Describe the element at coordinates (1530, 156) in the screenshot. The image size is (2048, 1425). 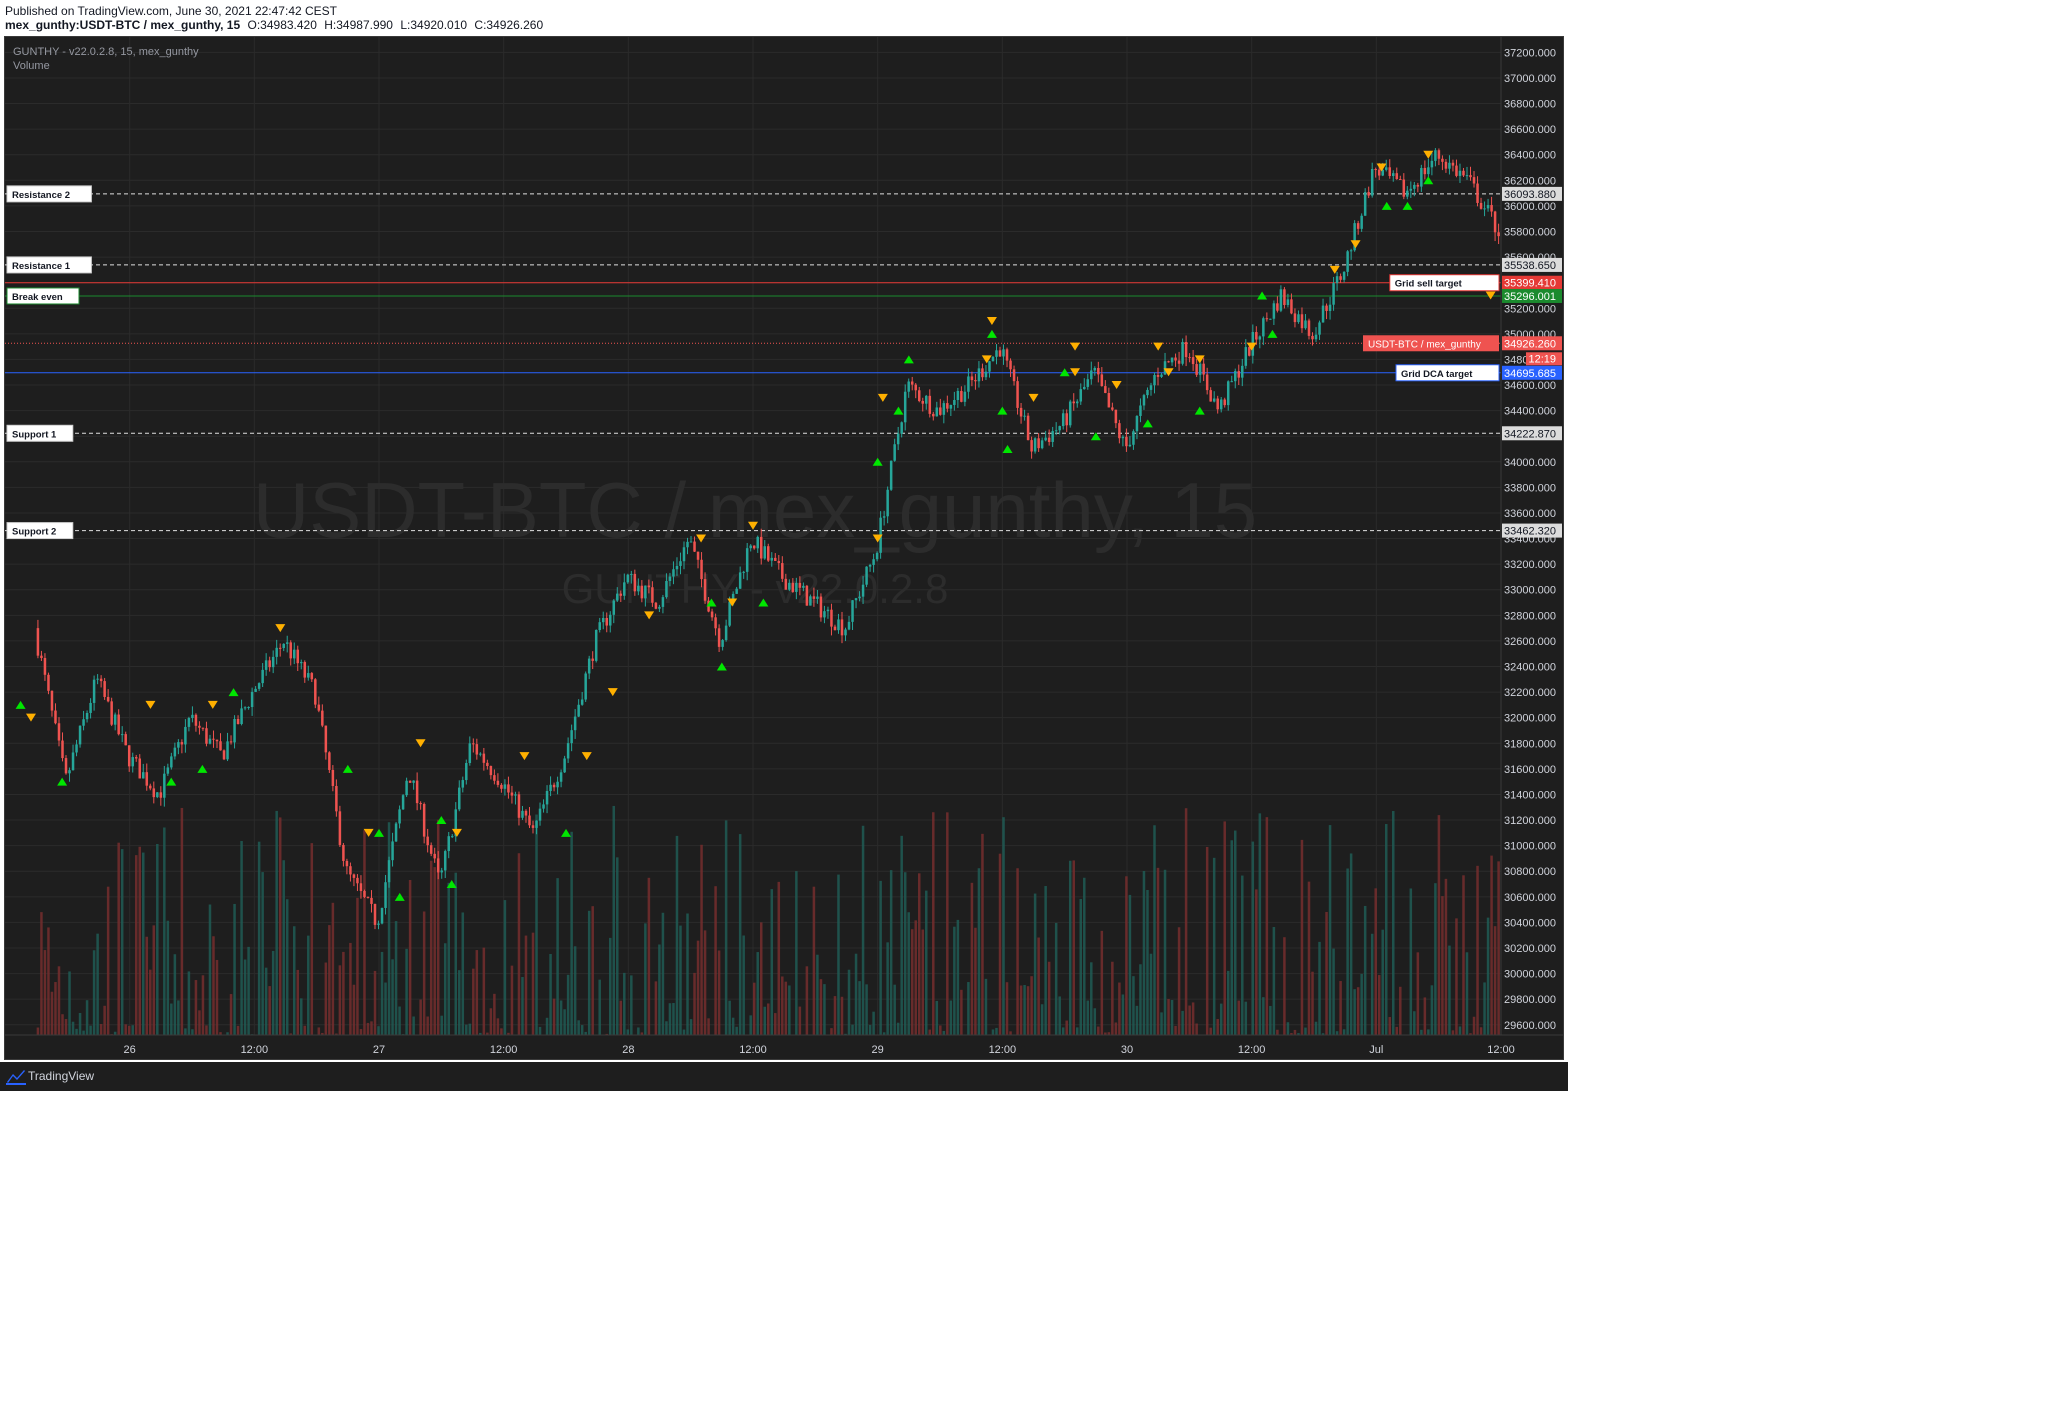
I see `y-tick-label: 36400.000` at that location.